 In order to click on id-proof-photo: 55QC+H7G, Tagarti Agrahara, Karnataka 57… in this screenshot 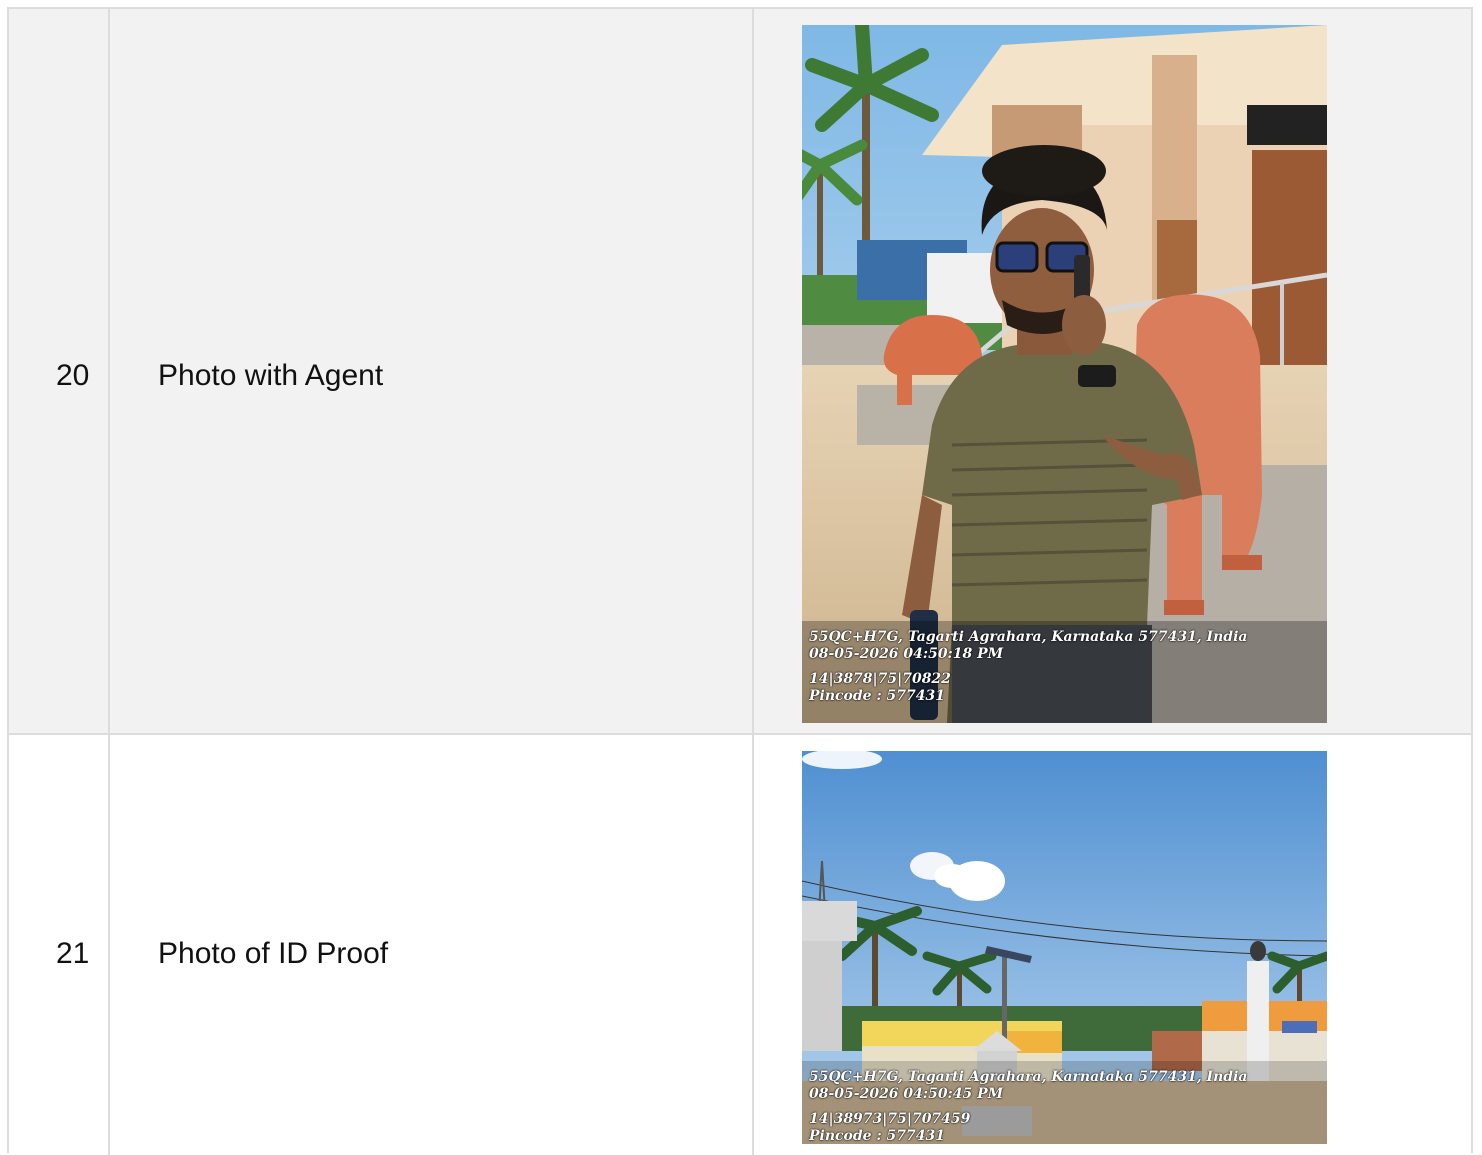, I will do `click(1064, 947)`.